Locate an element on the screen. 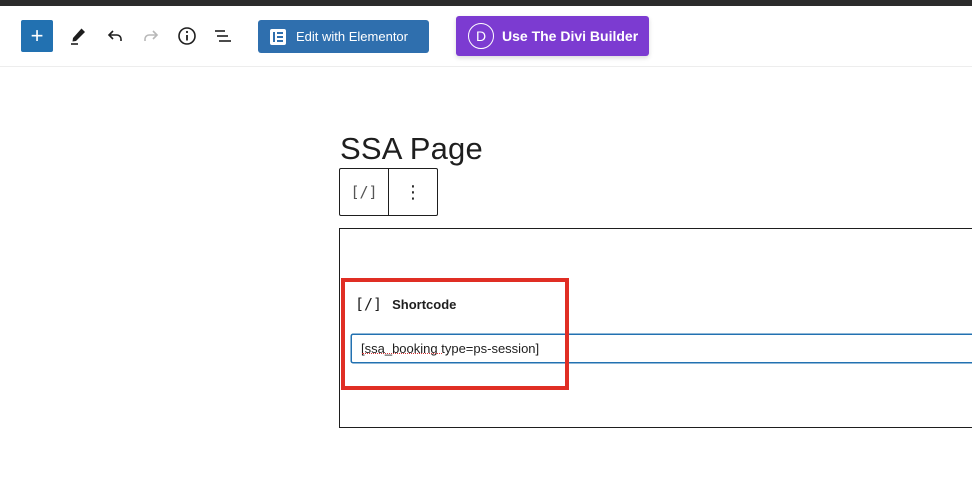 The height and width of the screenshot is (489, 972). page-title: SSA Page is located at coordinates (411, 149).